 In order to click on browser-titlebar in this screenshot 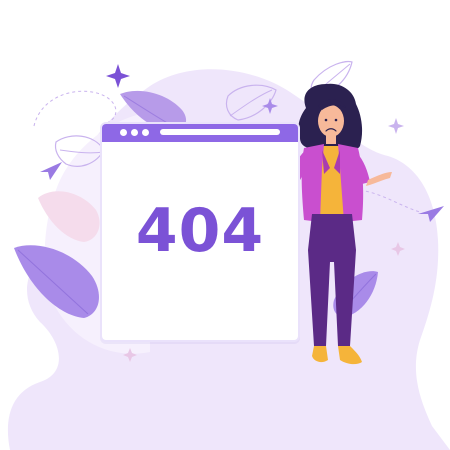, I will do `click(200, 133)`.